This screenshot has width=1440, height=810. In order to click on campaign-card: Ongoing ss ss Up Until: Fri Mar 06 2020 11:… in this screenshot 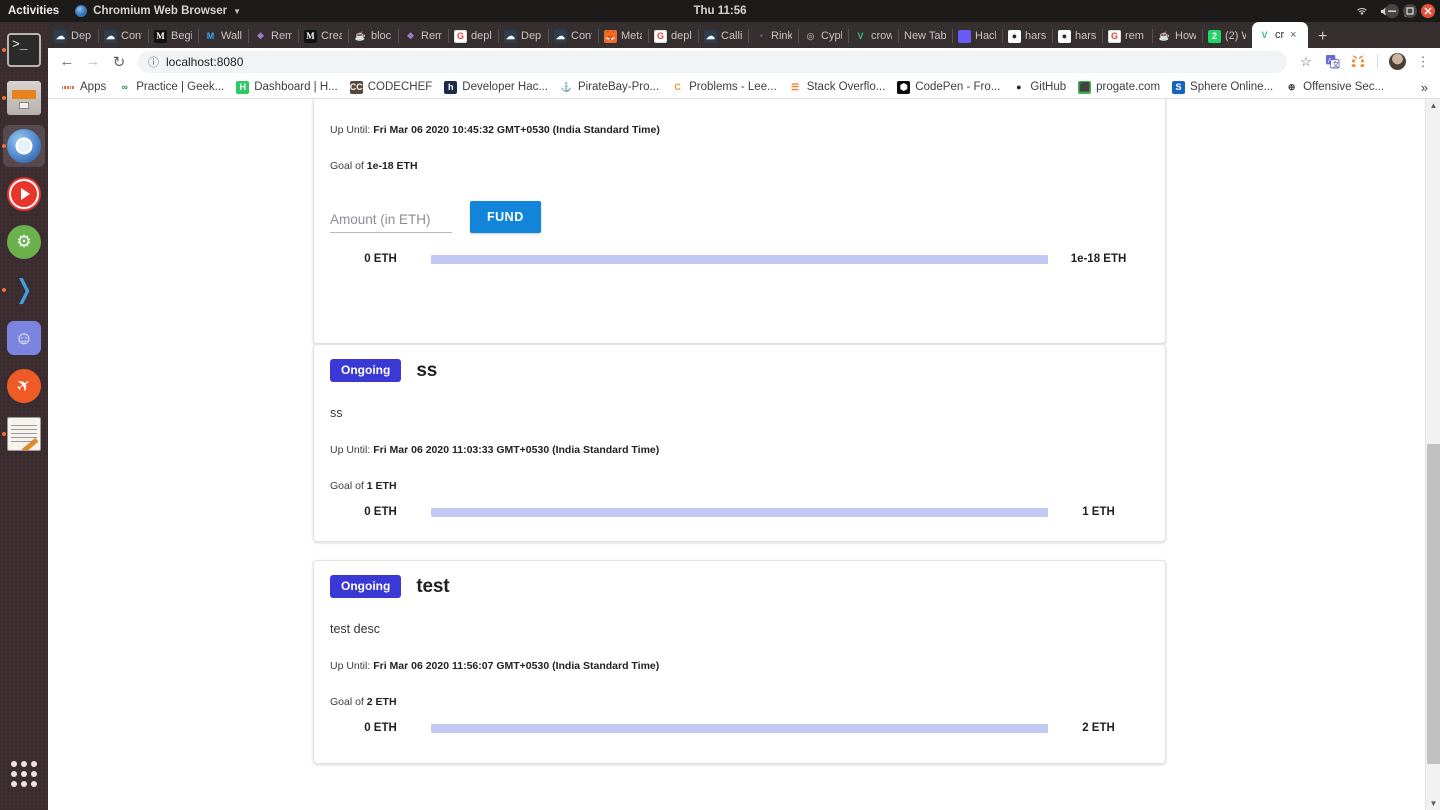, I will do `click(739, 443)`.